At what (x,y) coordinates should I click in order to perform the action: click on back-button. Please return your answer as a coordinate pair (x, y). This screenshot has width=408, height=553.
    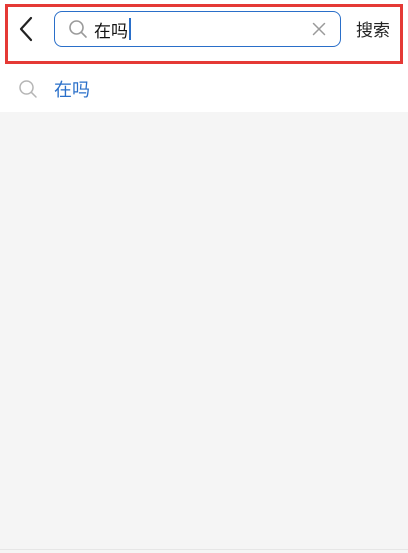
    Looking at the image, I should click on (26, 29).